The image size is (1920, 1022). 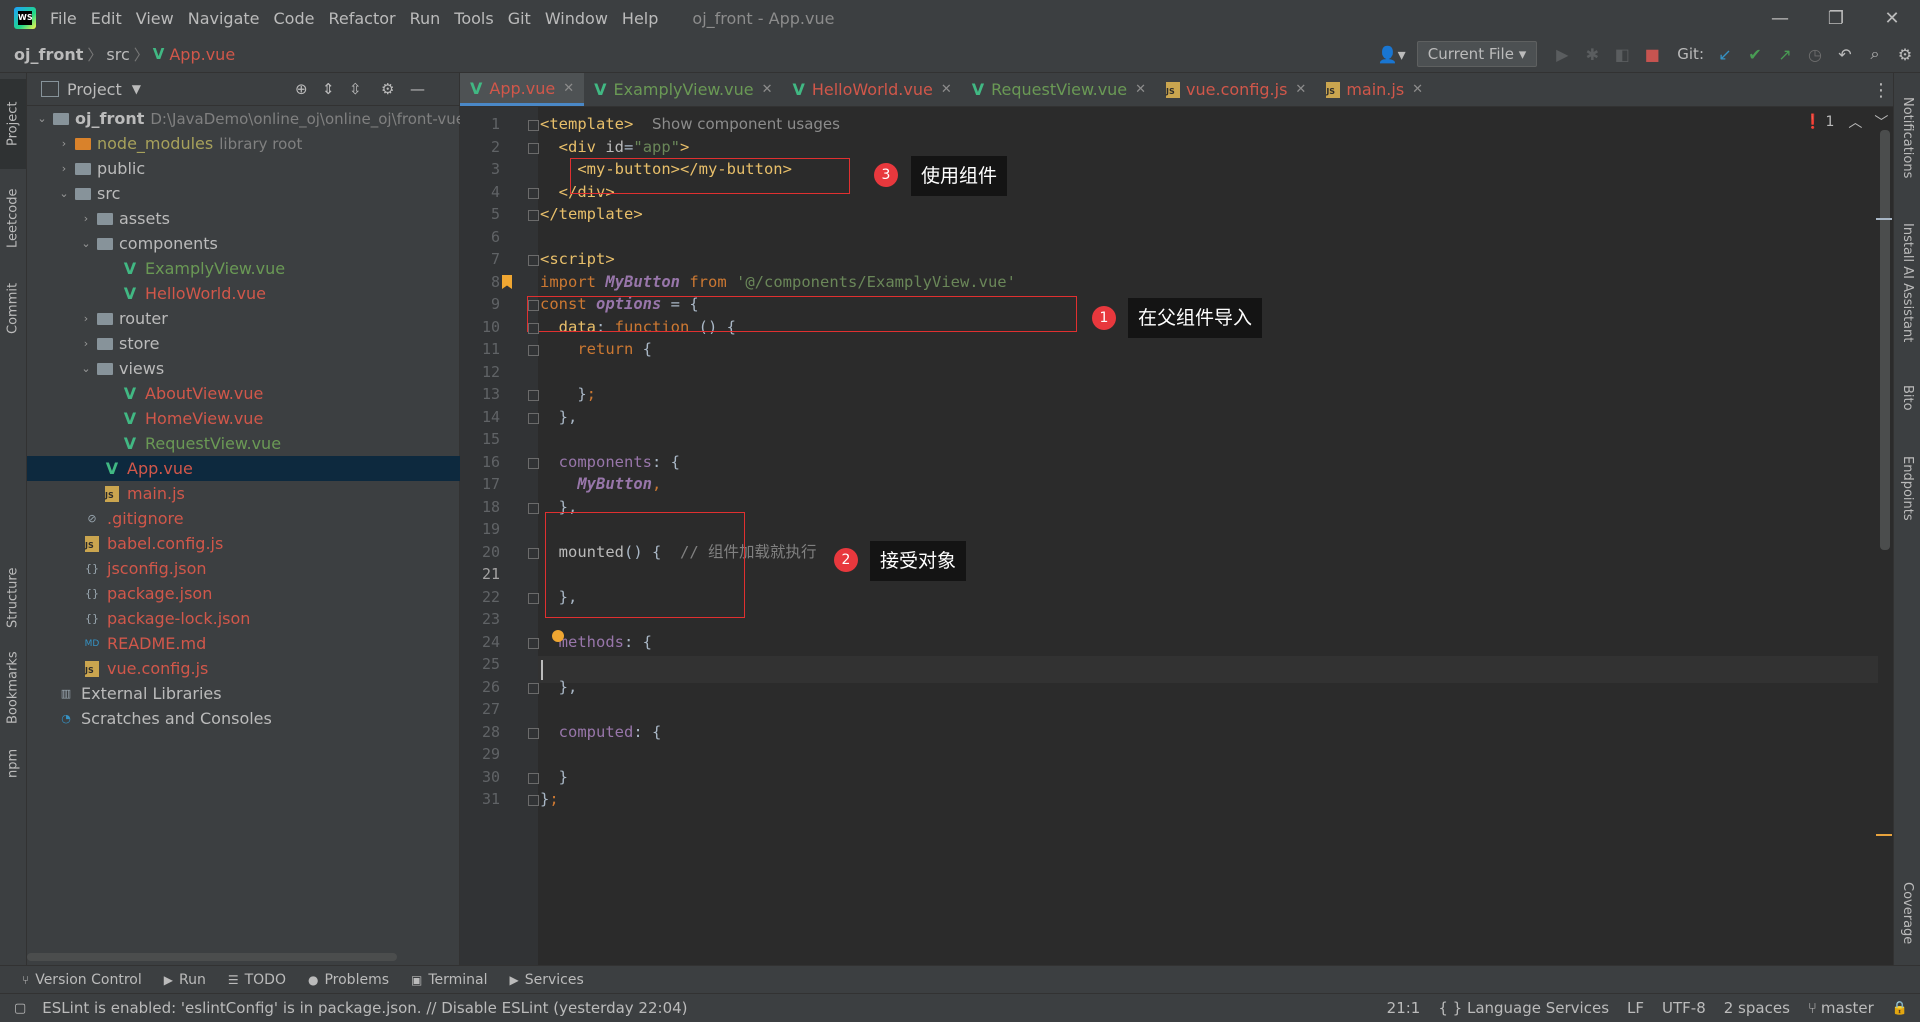 I want to click on menu-file: File, so click(x=63, y=18).